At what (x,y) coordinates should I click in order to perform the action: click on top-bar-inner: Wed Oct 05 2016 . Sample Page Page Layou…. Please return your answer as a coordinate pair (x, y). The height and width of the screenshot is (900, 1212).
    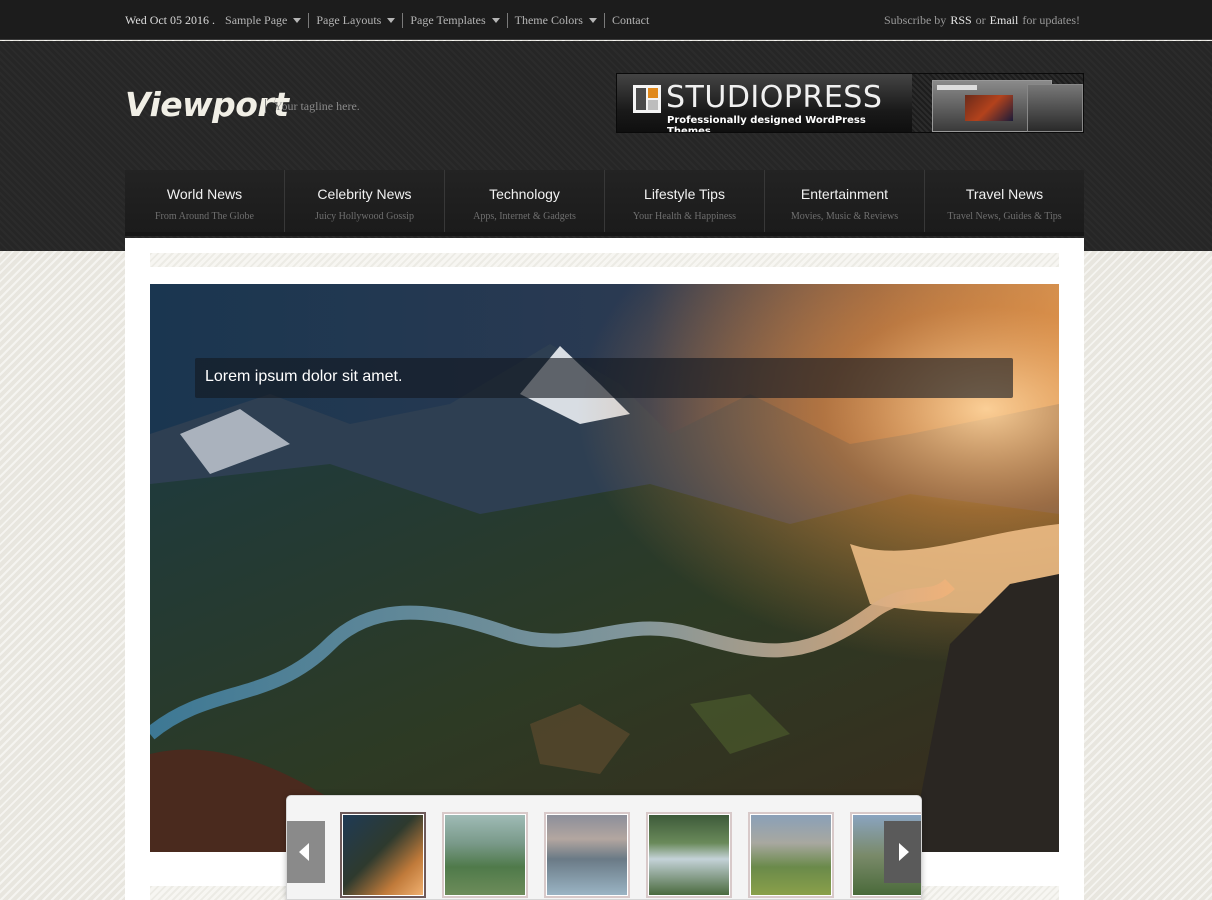
    Looking at the image, I should click on (604, 20).